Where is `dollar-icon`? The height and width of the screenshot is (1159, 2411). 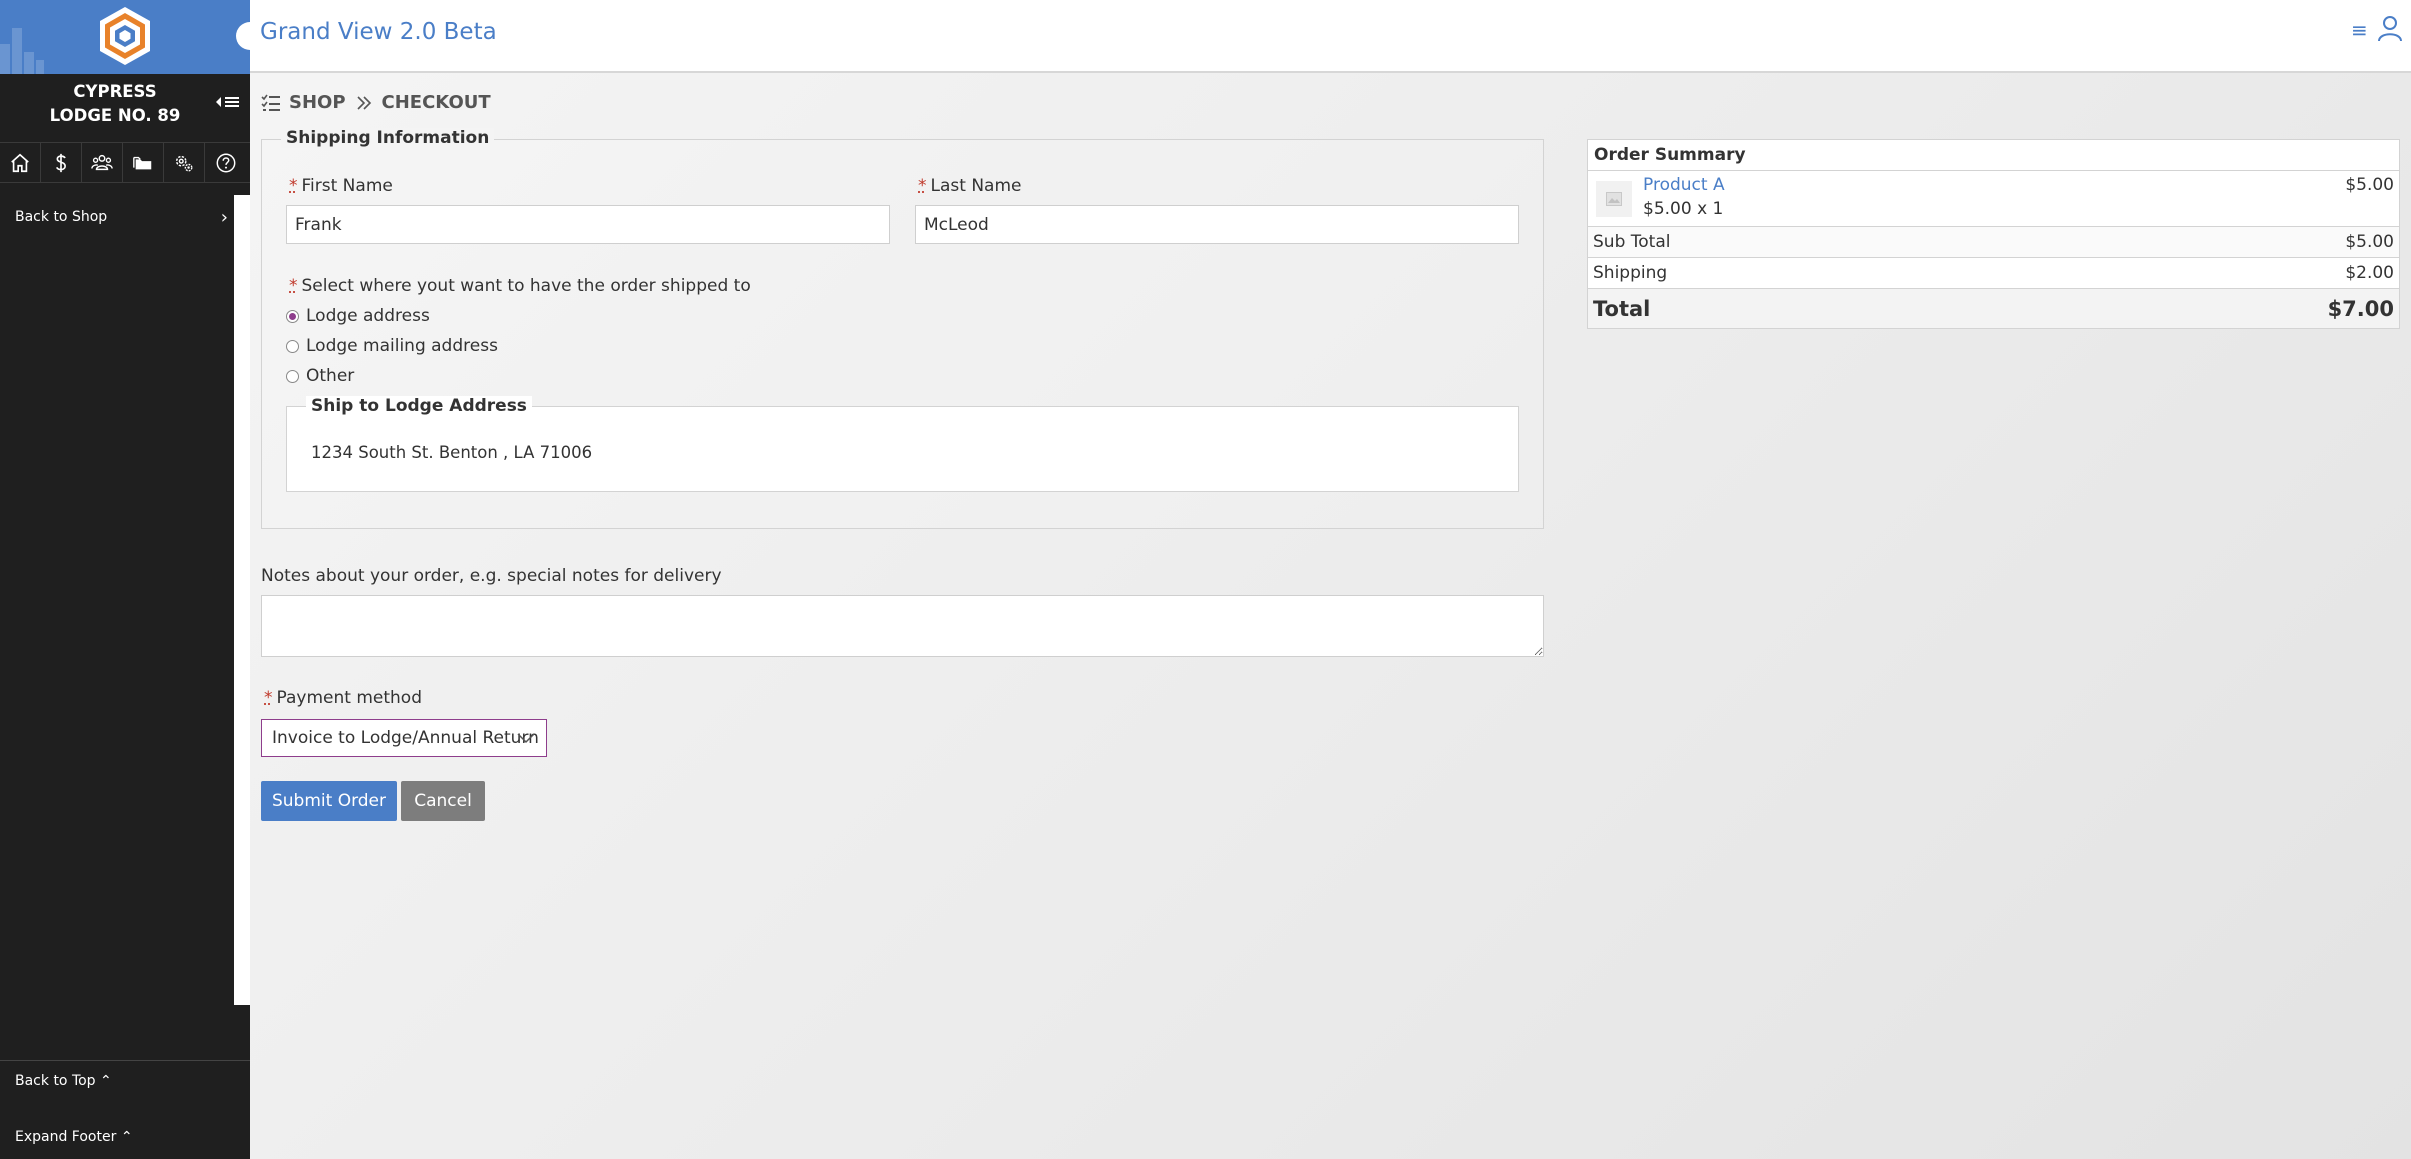
dollar-icon is located at coordinates (60, 162).